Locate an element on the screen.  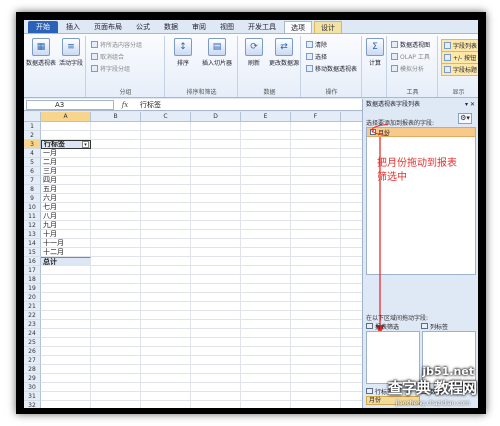
row-header: 11 is located at coordinates (32, 216).